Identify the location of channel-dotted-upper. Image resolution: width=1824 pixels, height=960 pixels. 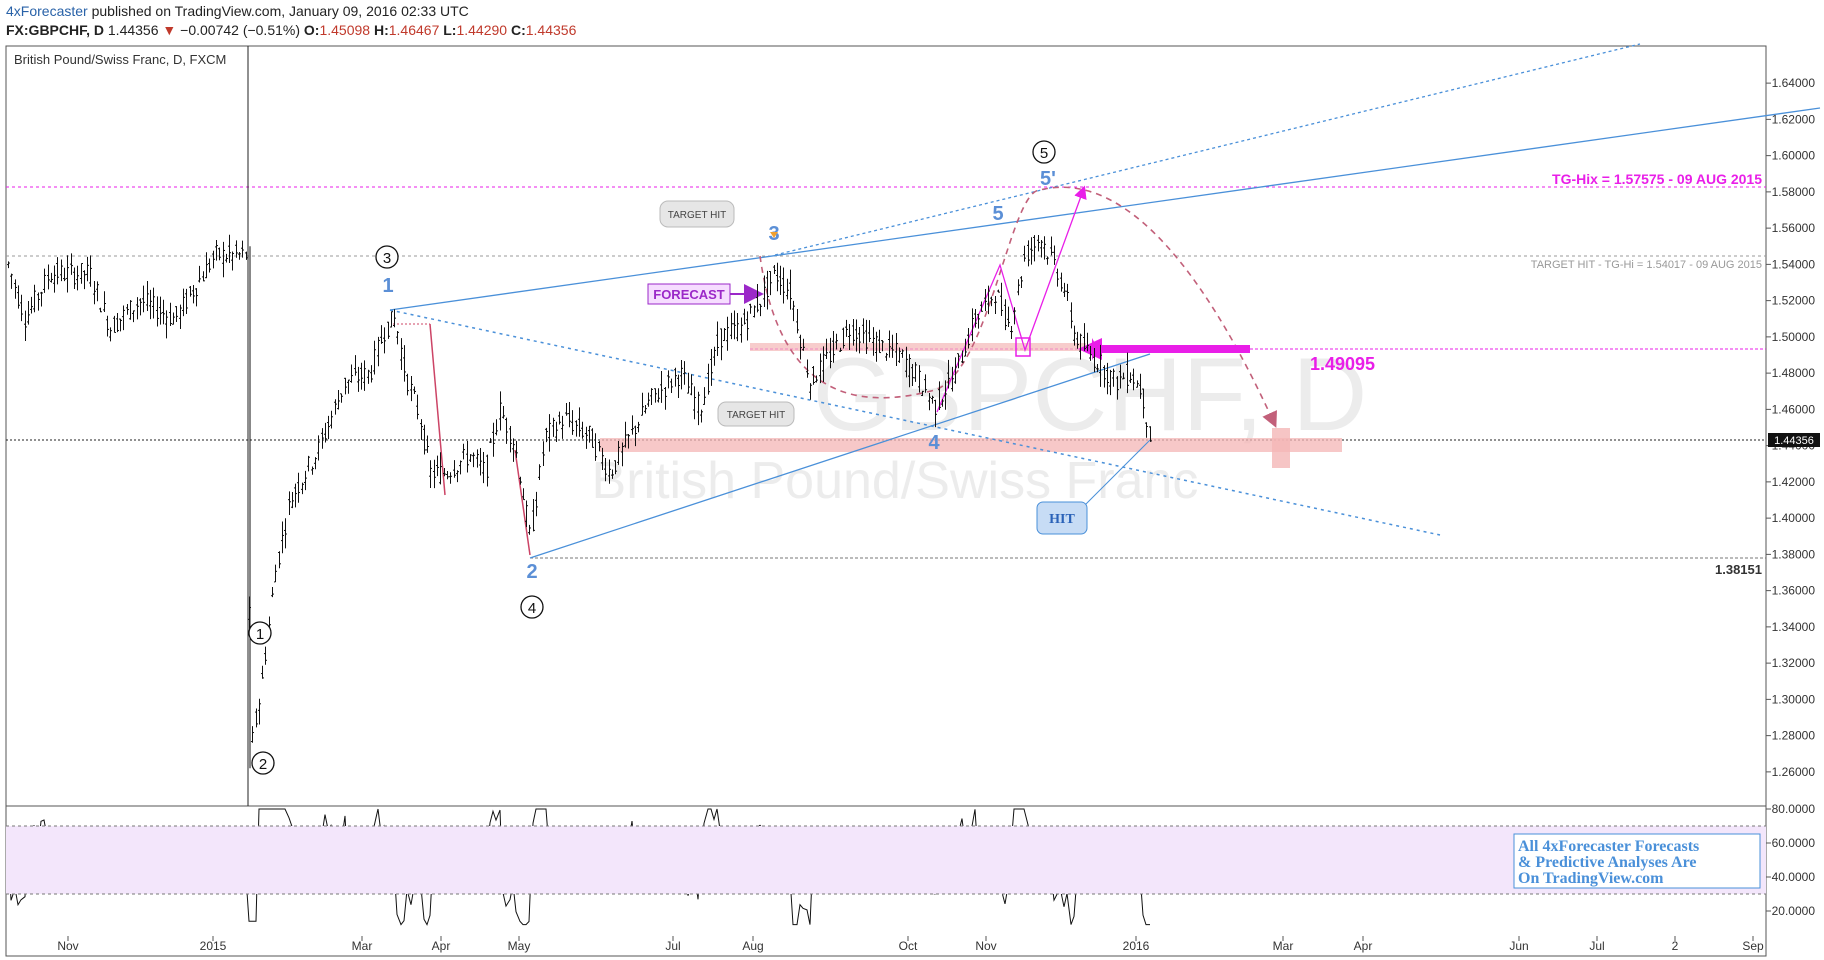
(1207, 149).